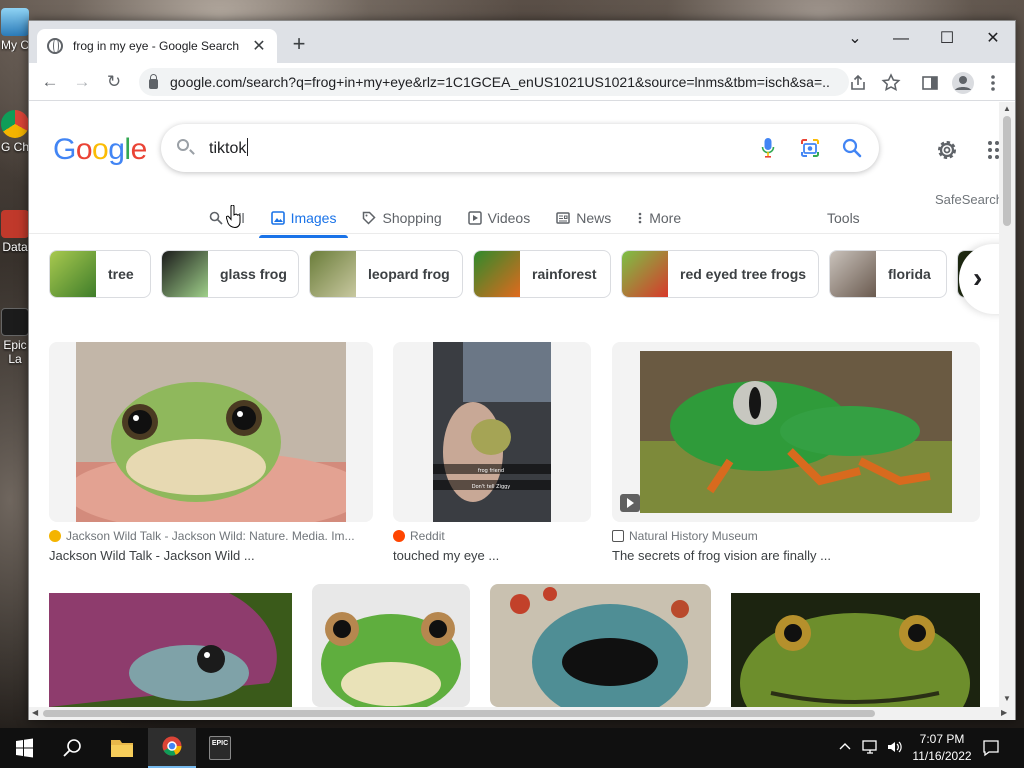 The height and width of the screenshot is (768, 1024). Describe the element at coordinates (993, 39) in the screenshot. I see `close-window-button: ✕` at that location.